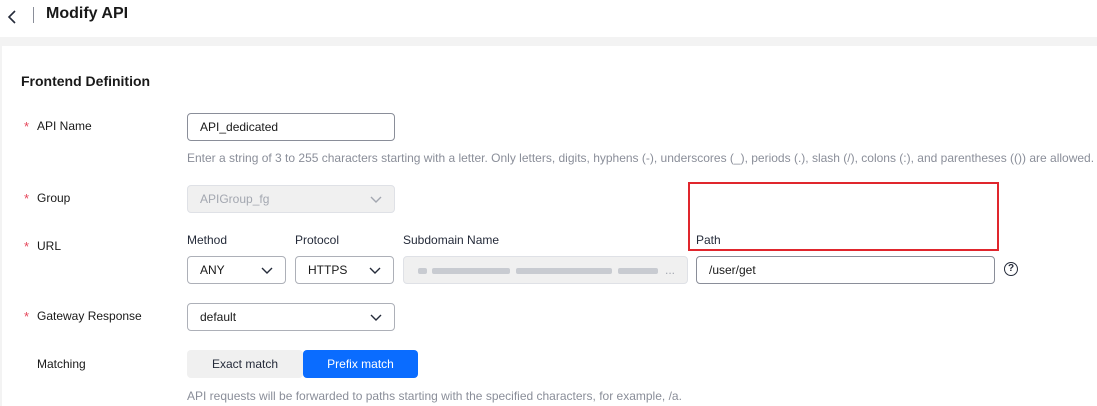 Image resolution: width=1097 pixels, height=406 pixels. Describe the element at coordinates (212, 270) in the screenshot. I see `method-select-value: ANY` at that location.